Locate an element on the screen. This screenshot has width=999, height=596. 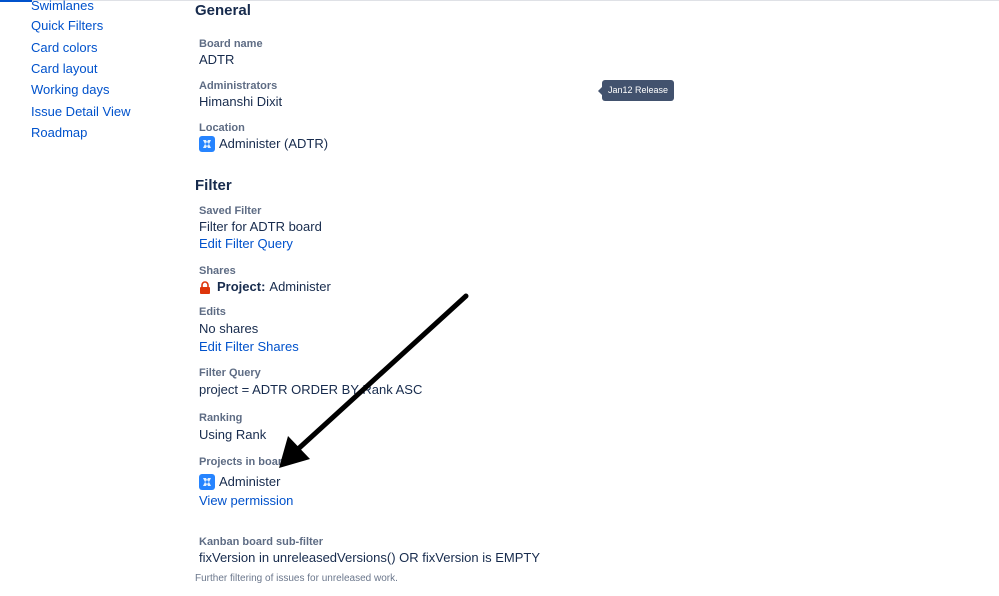
filter-section-title: Filter is located at coordinates (213, 185).